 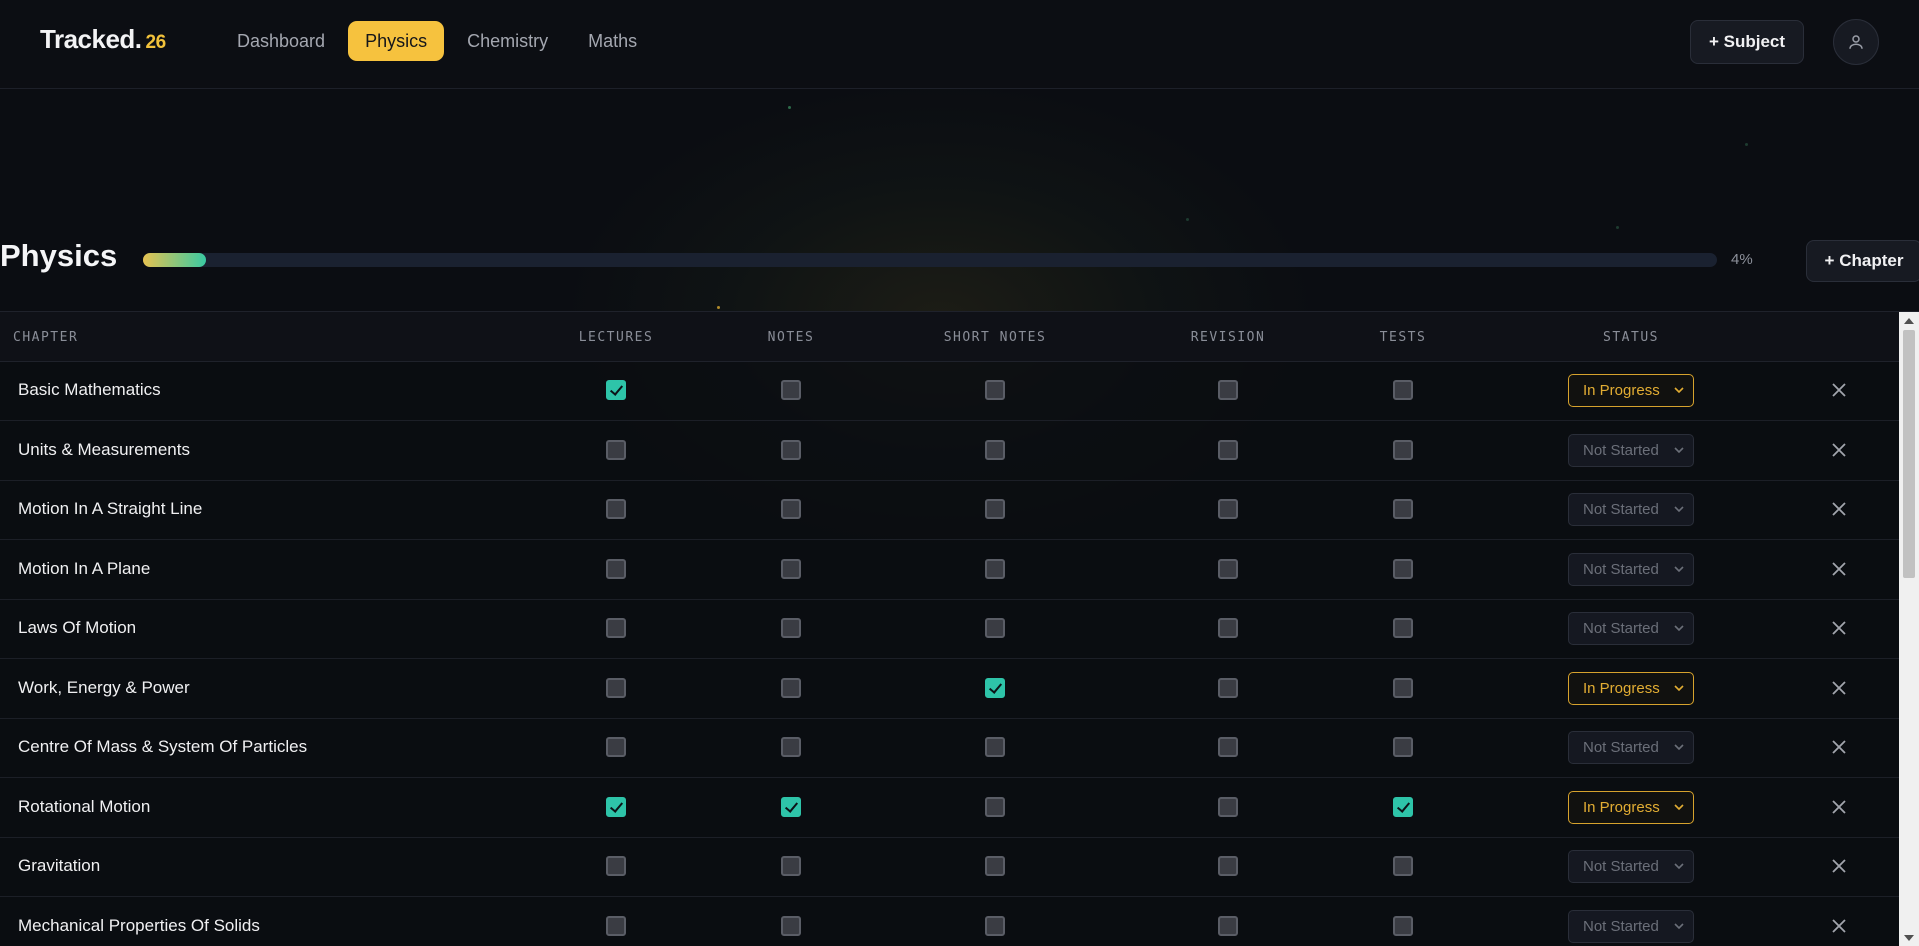 I want to click on chapter-name: Gravitation, so click(x=59, y=865).